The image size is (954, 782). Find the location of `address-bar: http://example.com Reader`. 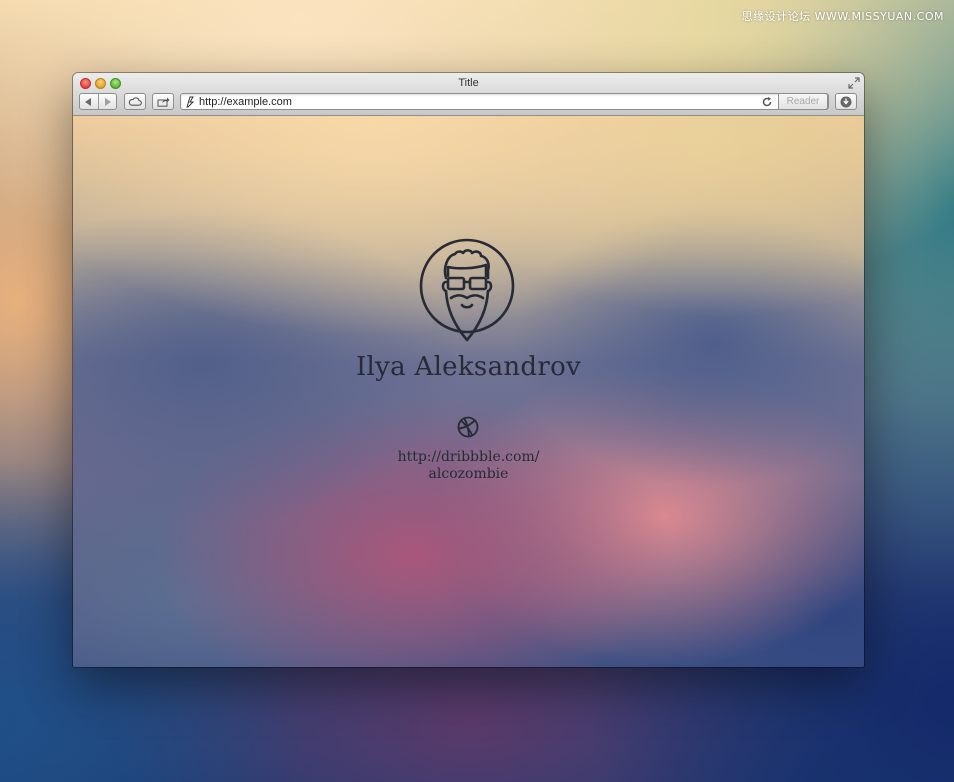

address-bar: http://example.com Reader is located at coordinates (504, 101).